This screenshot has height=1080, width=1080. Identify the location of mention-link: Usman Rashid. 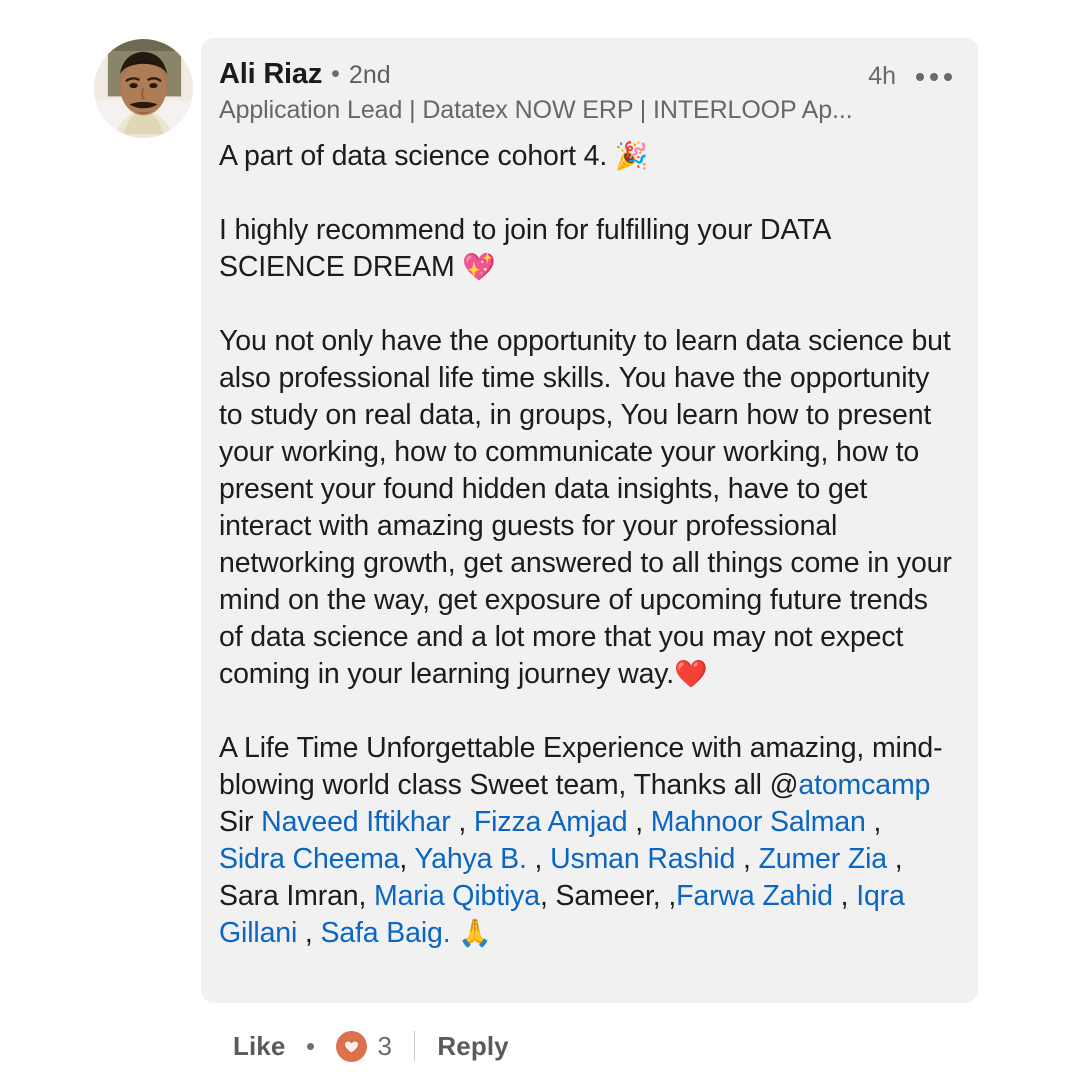
(642, 859).